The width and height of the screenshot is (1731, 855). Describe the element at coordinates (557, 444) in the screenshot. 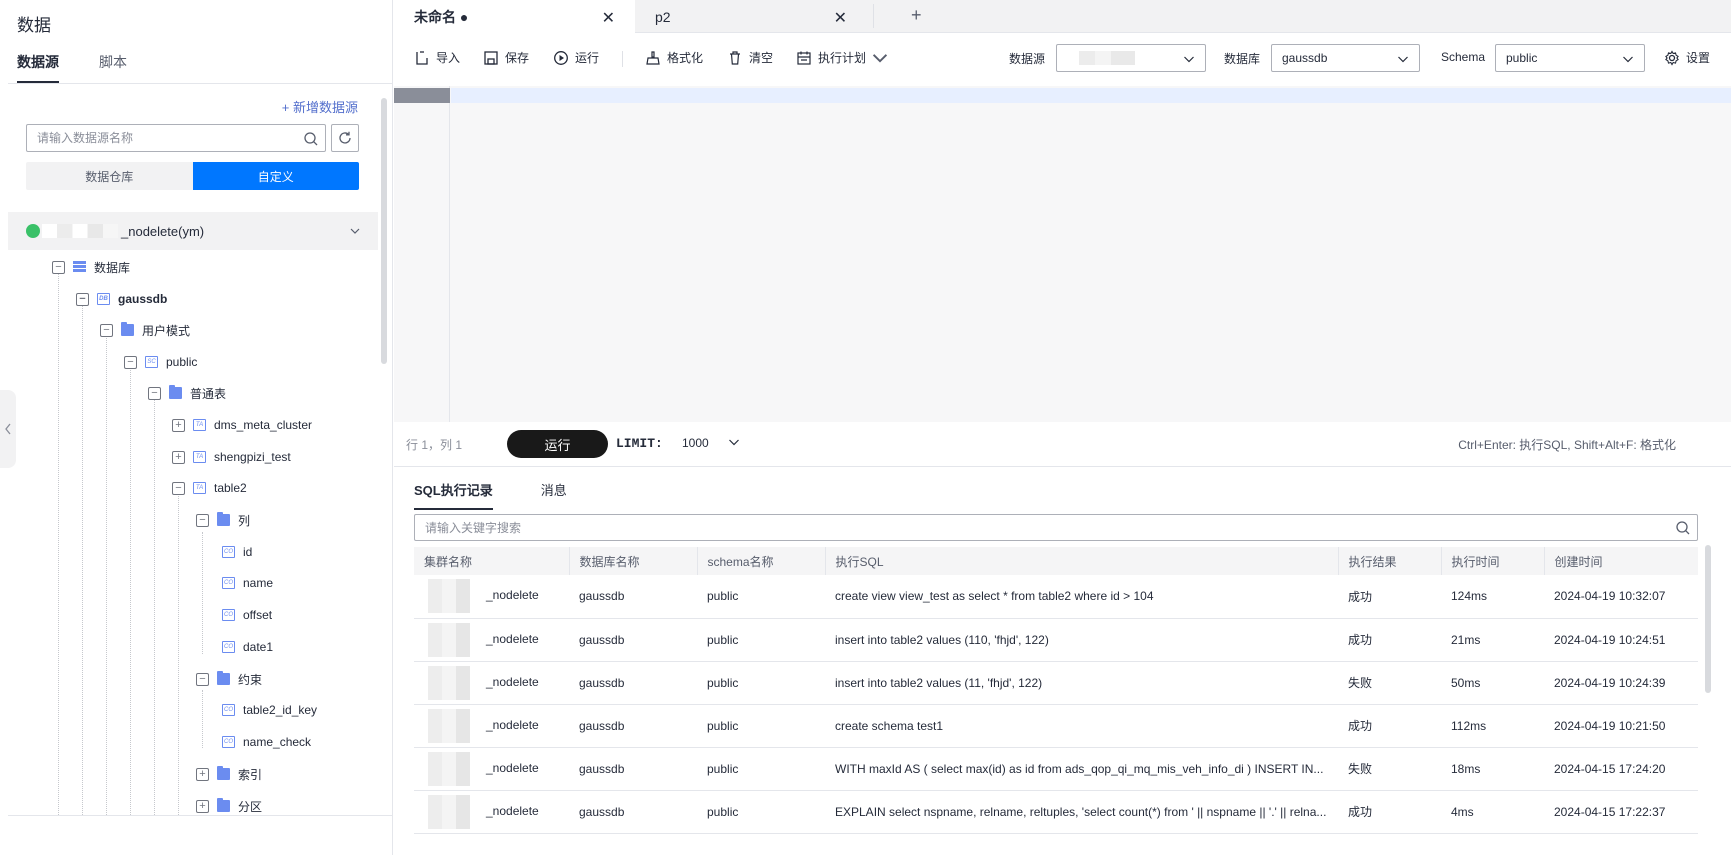

I see `run-button: 运行` at that location.